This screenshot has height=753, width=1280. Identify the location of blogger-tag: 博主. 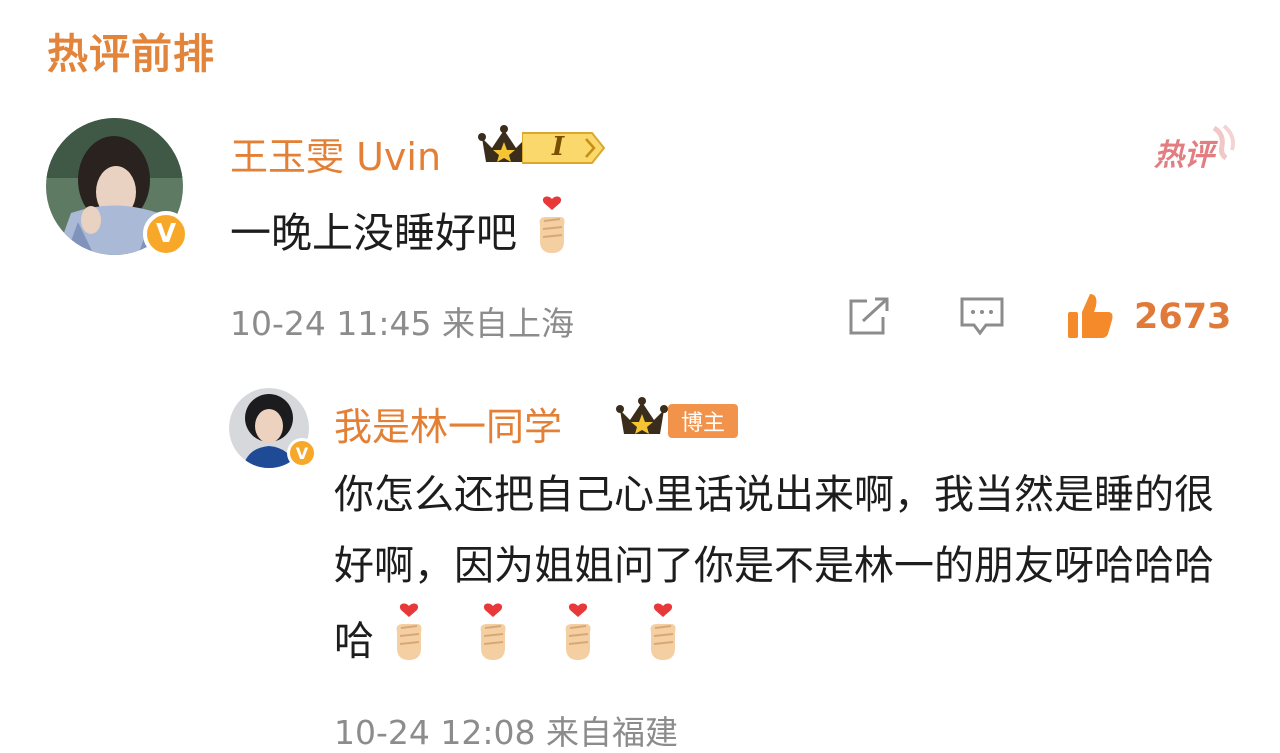
(703, 421).